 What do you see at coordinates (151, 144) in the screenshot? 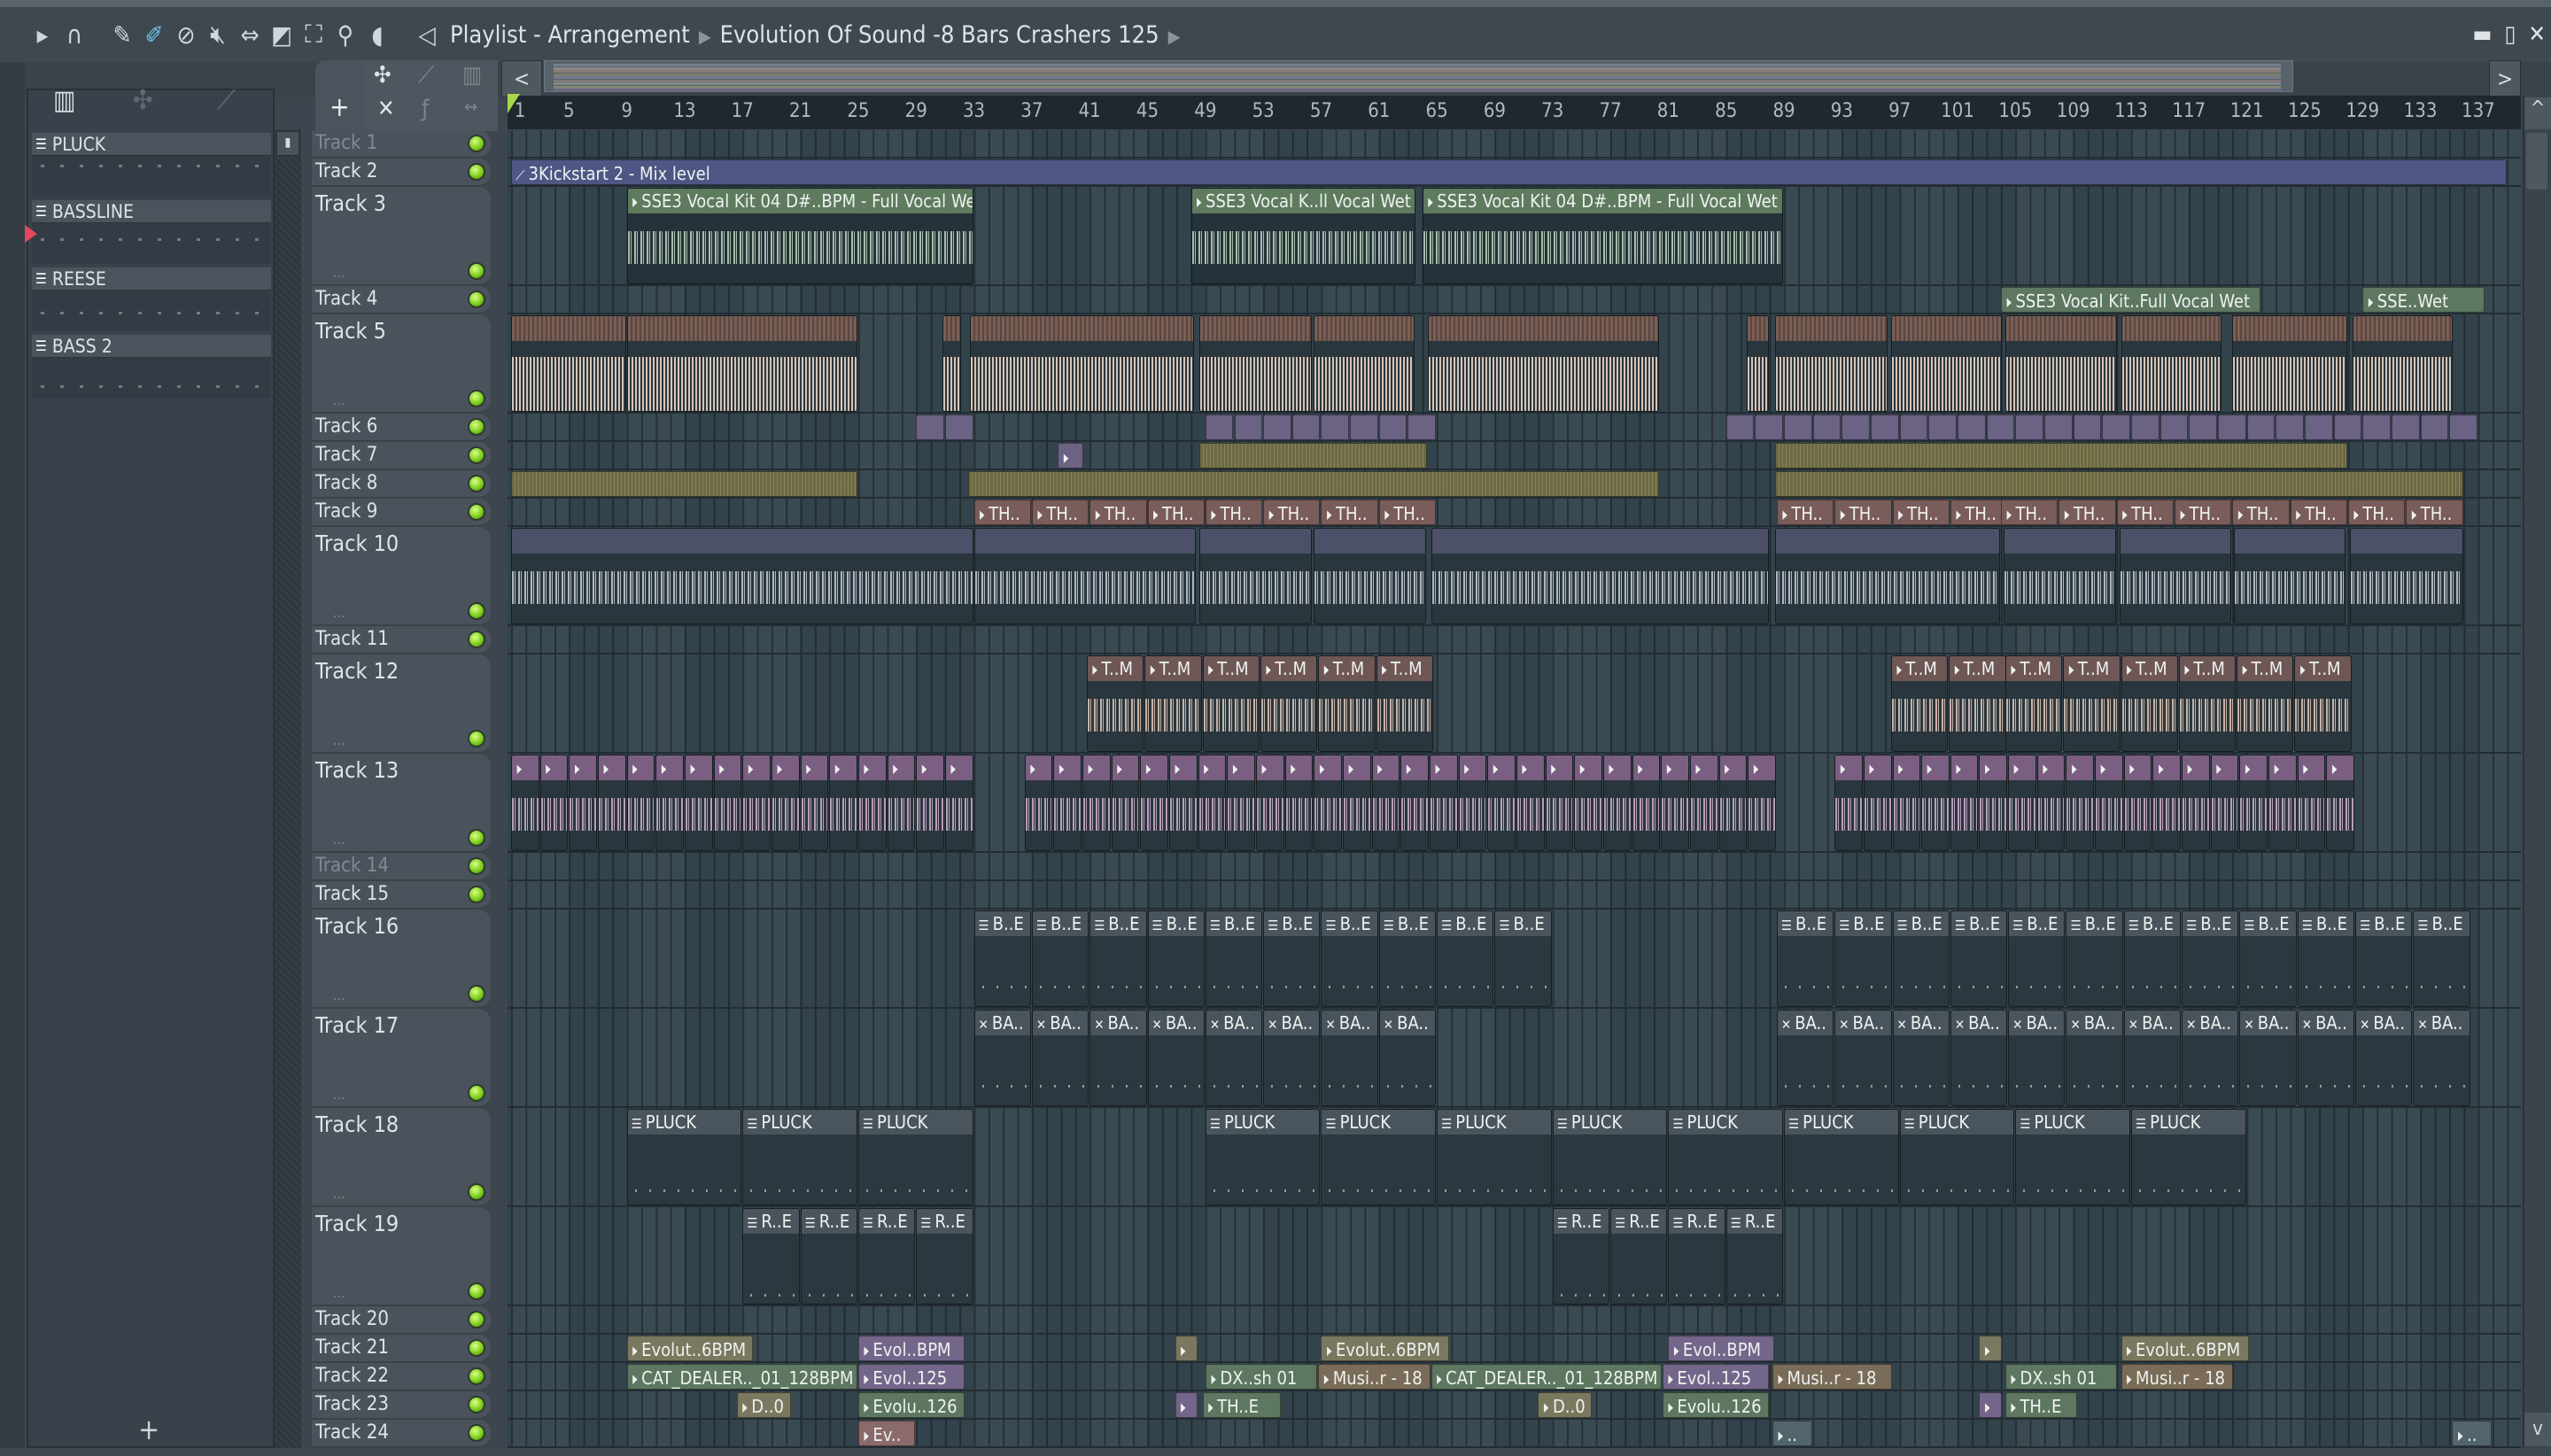
I see `pattern-header: ☰ PLUCK` at bounding box center [151, 144].